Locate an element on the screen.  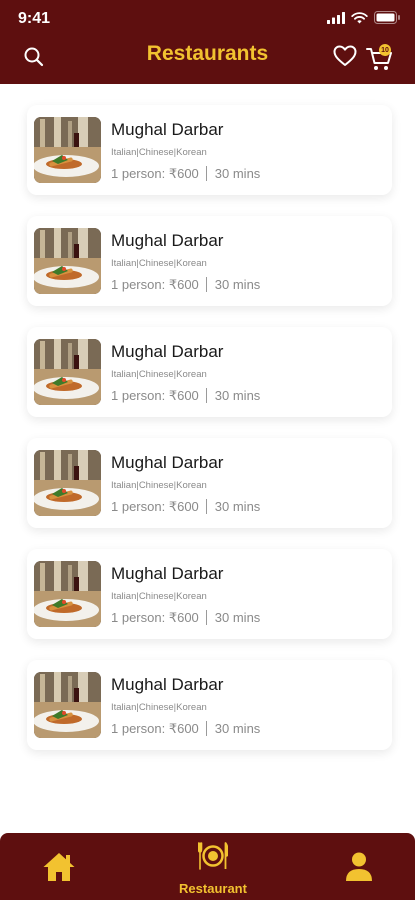
status-bar: 9:41 is located at coordinates (207, 19).